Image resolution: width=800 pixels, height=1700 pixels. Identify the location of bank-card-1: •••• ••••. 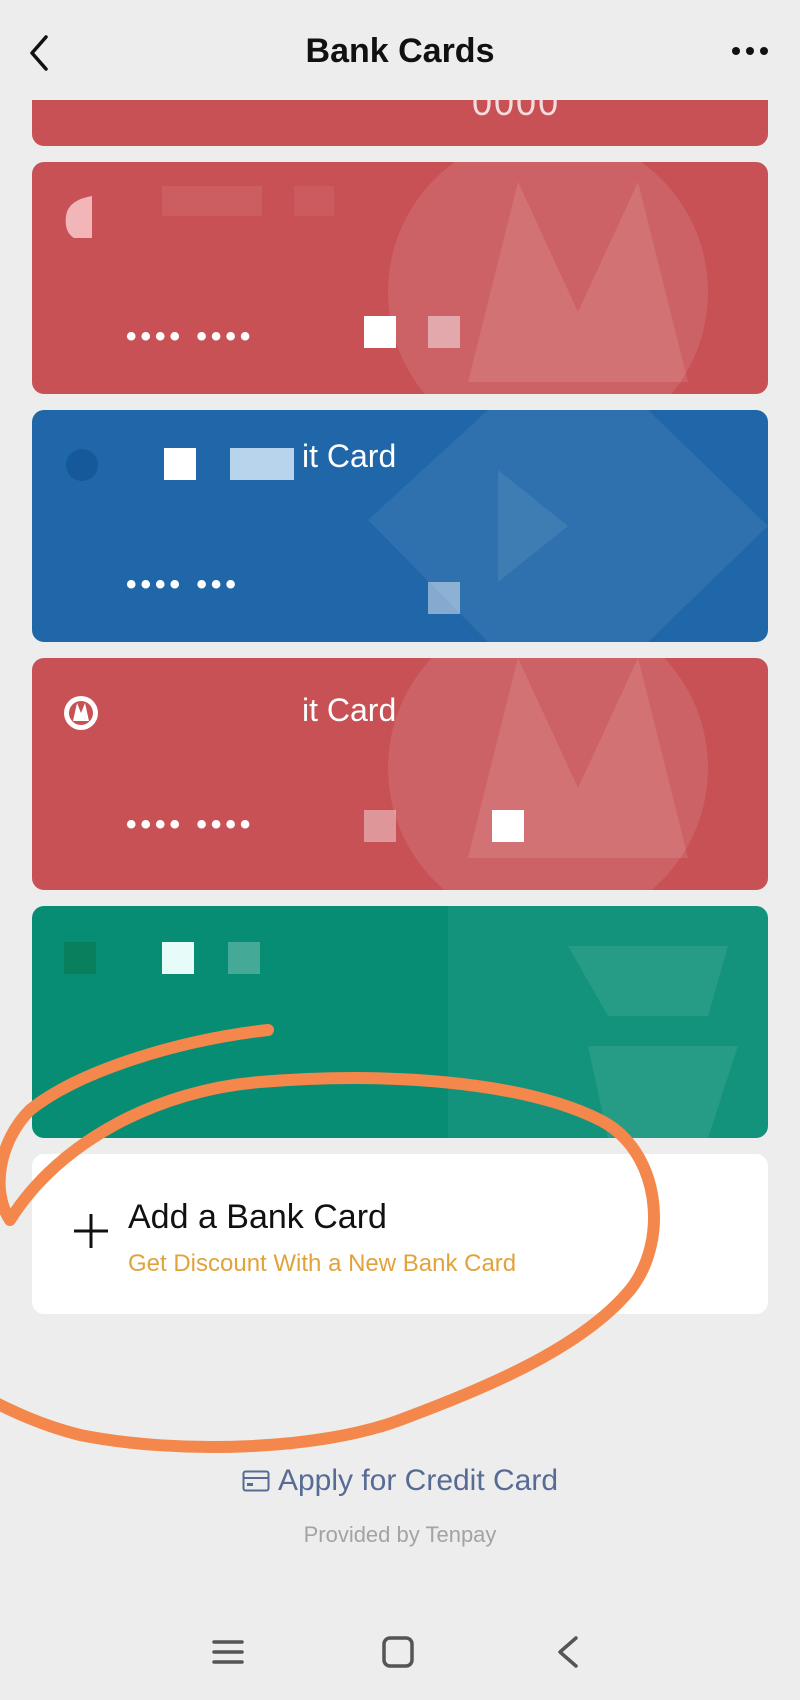
(400, 278).